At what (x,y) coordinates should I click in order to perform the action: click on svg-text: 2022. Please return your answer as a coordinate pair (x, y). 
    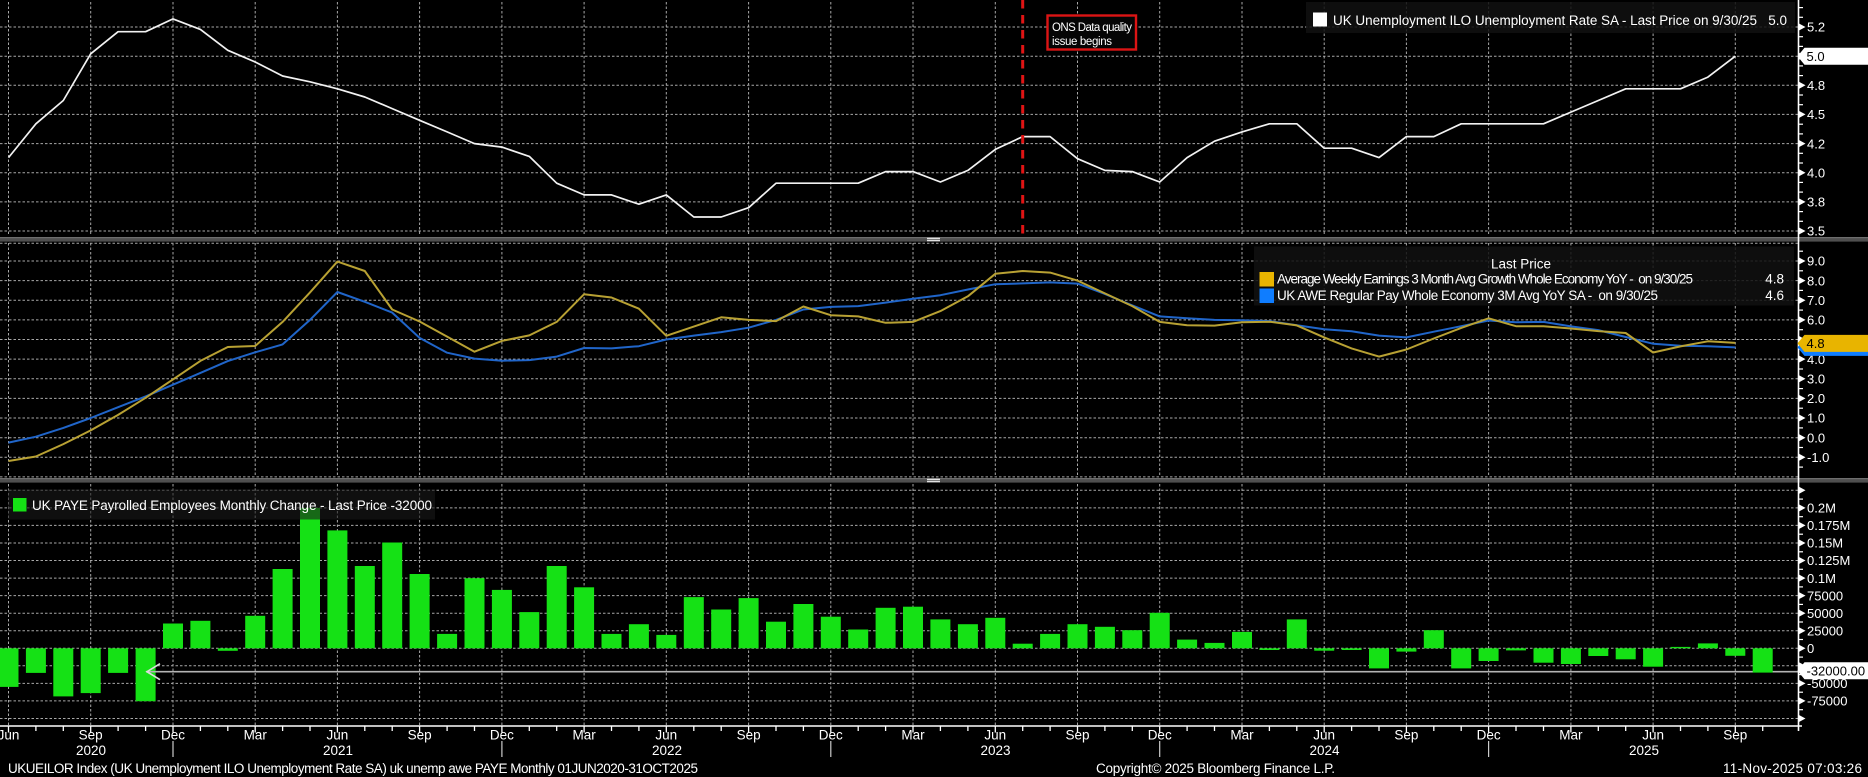
    Looking at the image, I should click on (667, 750).